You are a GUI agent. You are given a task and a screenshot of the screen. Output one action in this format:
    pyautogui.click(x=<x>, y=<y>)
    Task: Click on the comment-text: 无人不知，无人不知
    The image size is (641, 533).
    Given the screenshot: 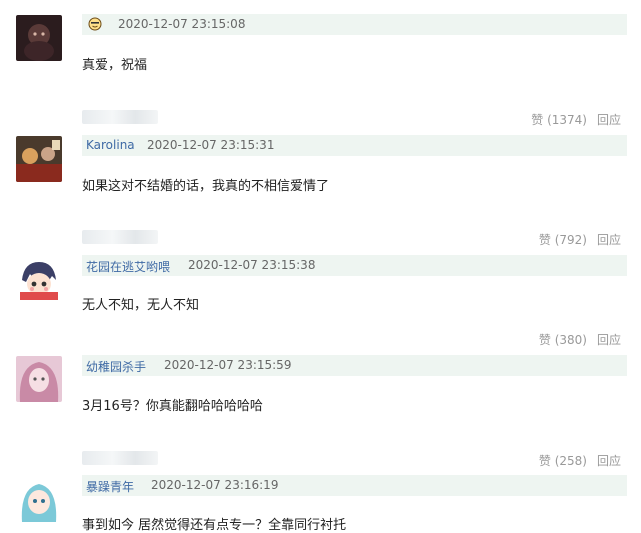 What is the action you would take?
    pyautogui.click(x=141, y=305)
    